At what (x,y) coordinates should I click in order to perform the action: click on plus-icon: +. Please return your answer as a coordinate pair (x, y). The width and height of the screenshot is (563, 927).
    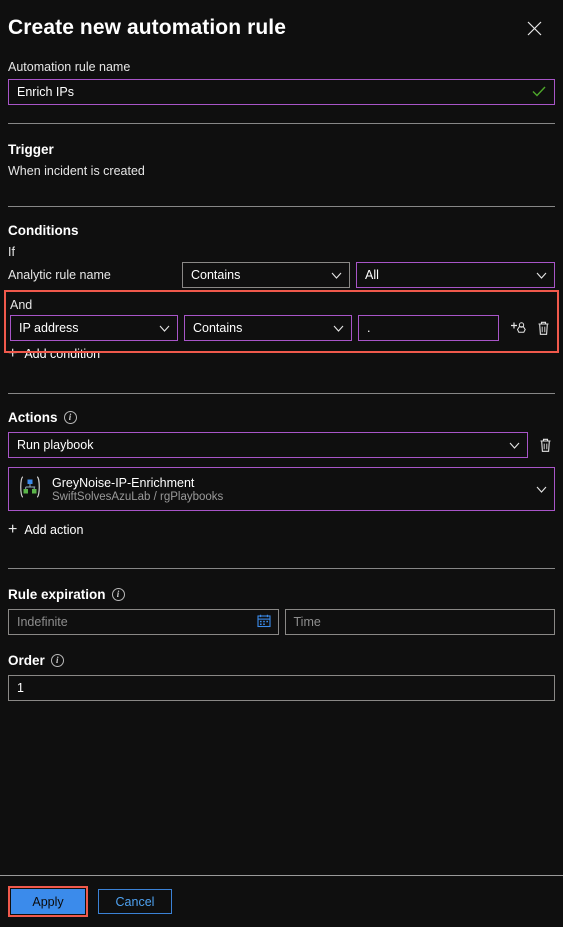
    Looking at the image, I should click on (13, 529).